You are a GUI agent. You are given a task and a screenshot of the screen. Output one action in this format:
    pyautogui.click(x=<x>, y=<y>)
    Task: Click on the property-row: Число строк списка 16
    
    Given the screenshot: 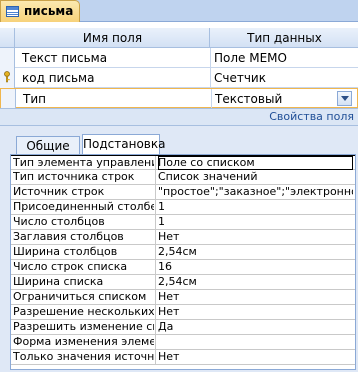 What is the action you would take?
    pyautogui.click(x=183, y=267)
    